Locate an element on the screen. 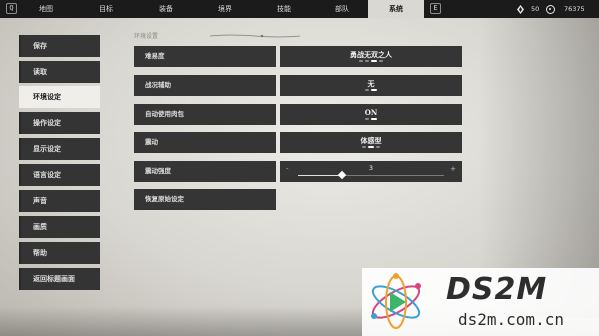 This screenshot has width=599, height=336. slider-thumb is located at coordinates (342, 175).